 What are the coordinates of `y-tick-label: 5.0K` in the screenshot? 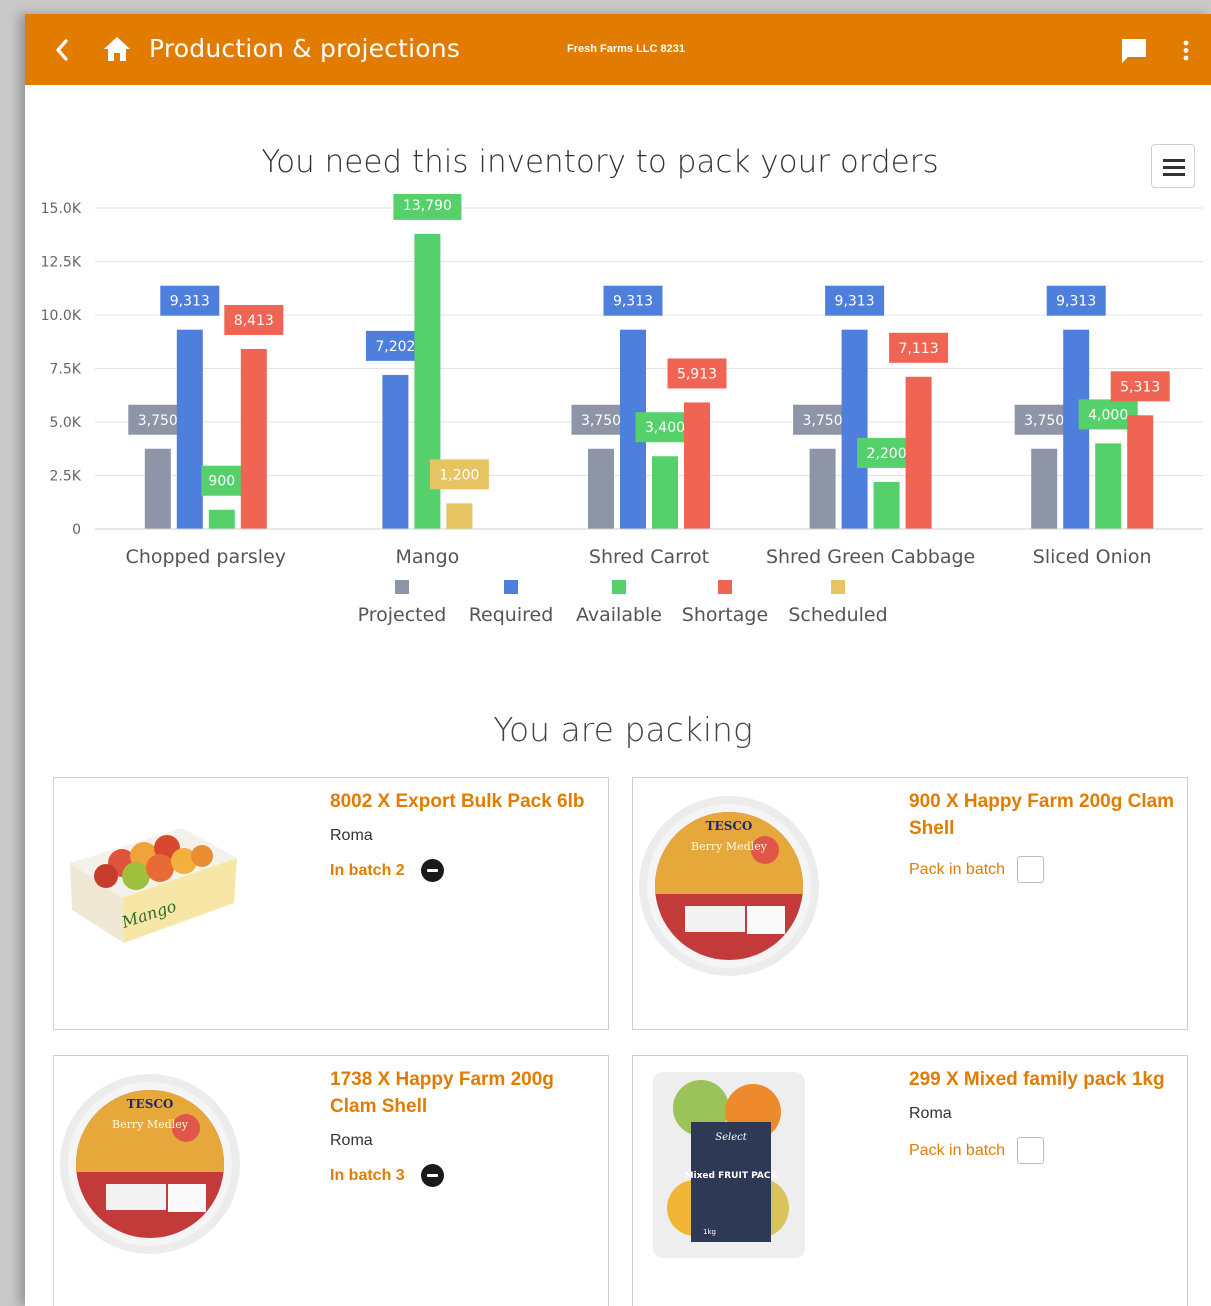 It's located at (66, 423).